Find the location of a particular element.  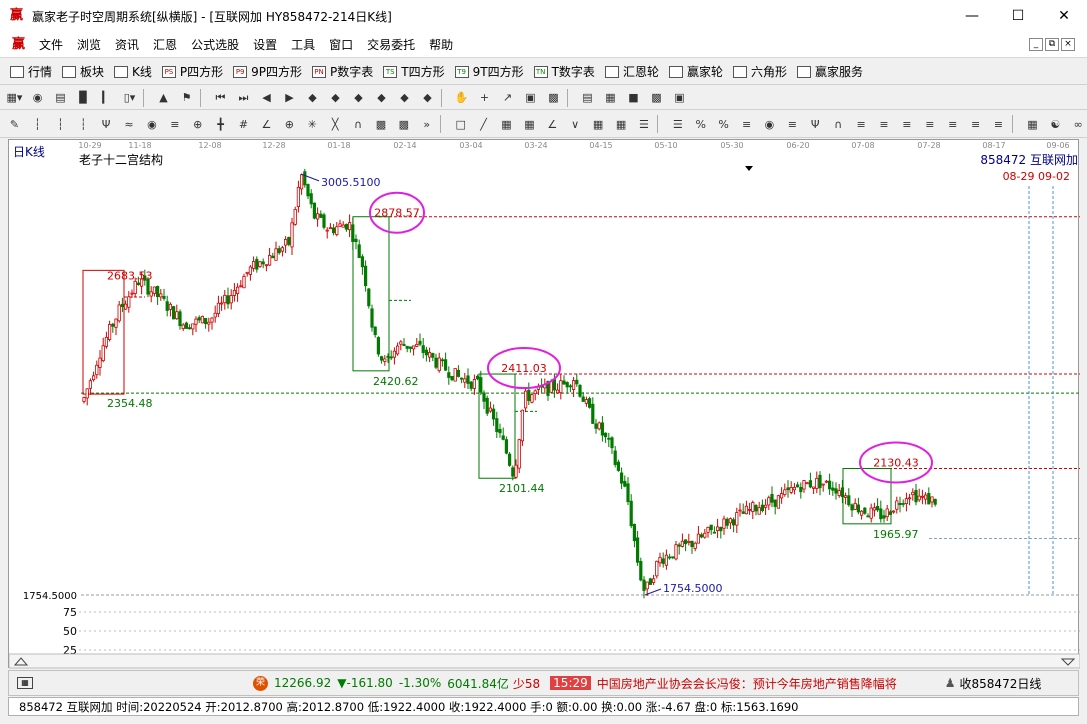

export-icon: ▣ is located at coordinates (679, 97).